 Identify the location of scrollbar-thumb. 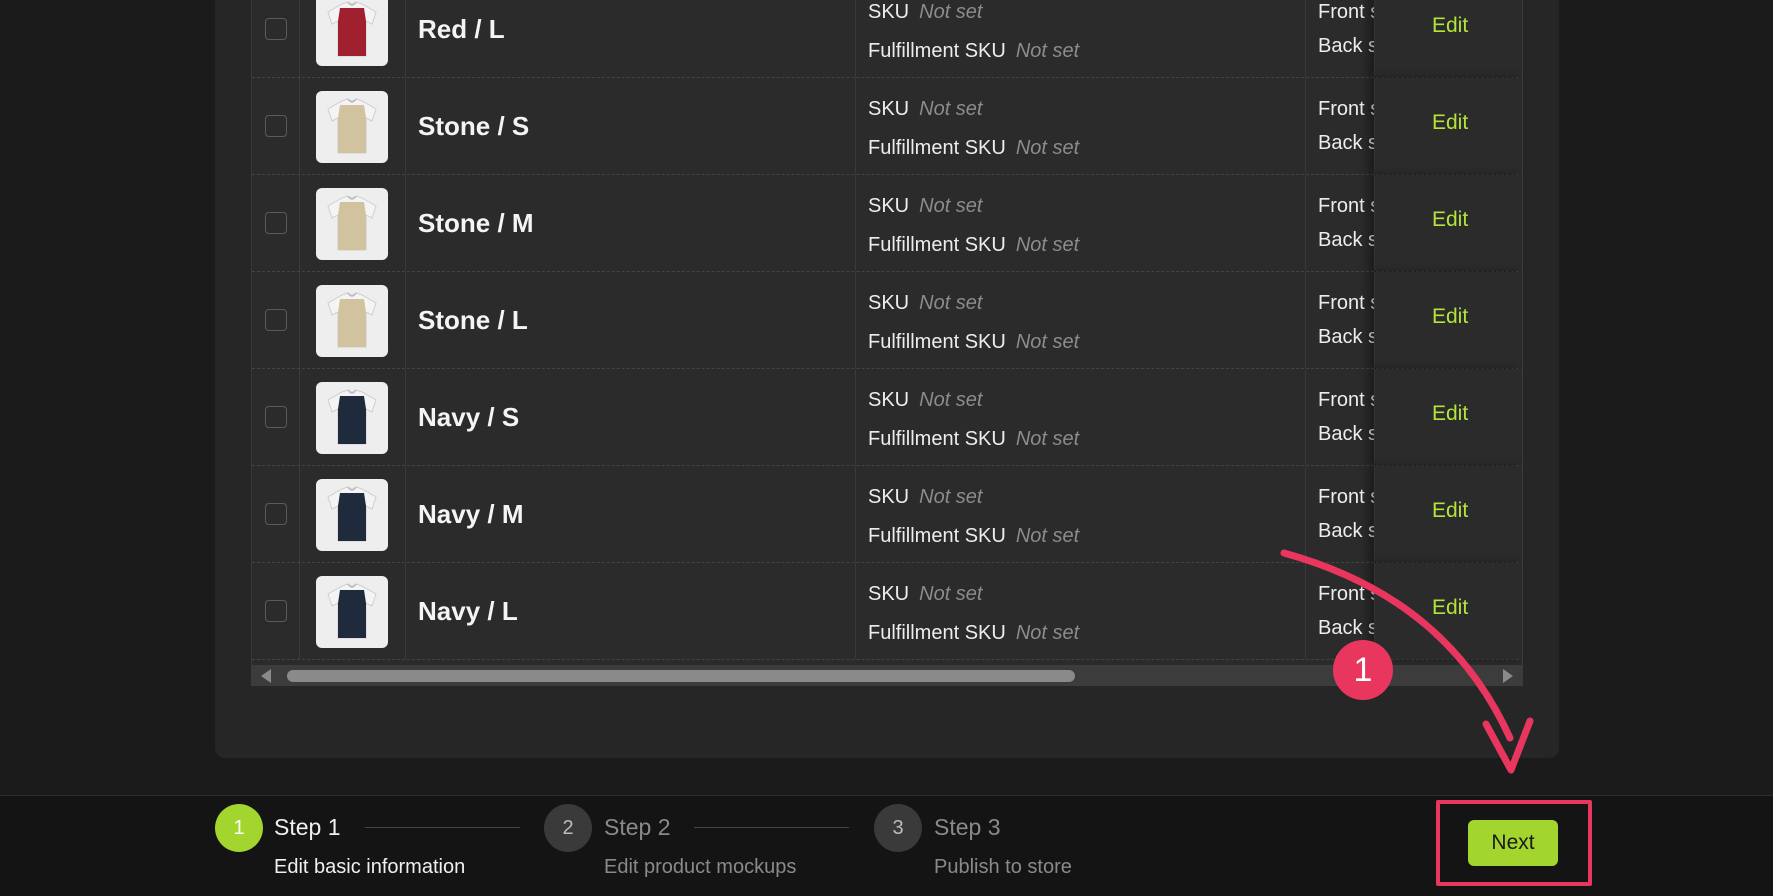
(681, 676).